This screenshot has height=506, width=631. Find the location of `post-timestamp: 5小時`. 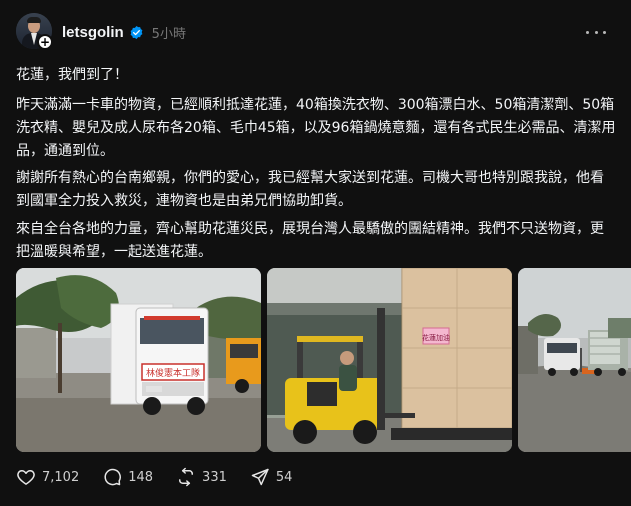

post-timestamp: 5小時 is located at coordinates (169, 32).